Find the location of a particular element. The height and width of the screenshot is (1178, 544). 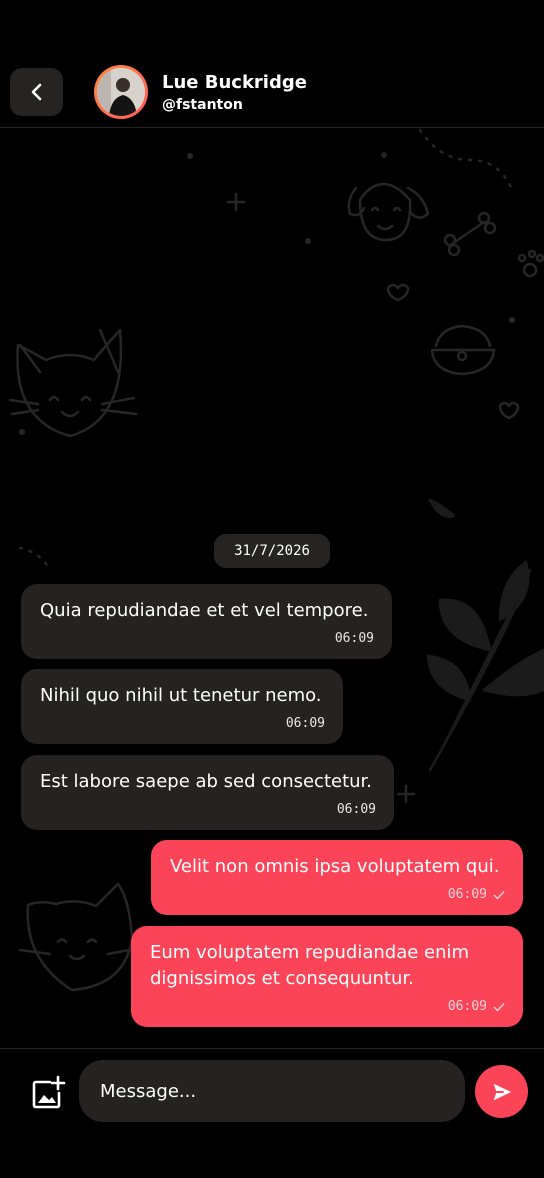

message-bubble-incoming: Nihil quo nihil ut tenetur nemo. 06:09 is located at coordinates (182, 706).